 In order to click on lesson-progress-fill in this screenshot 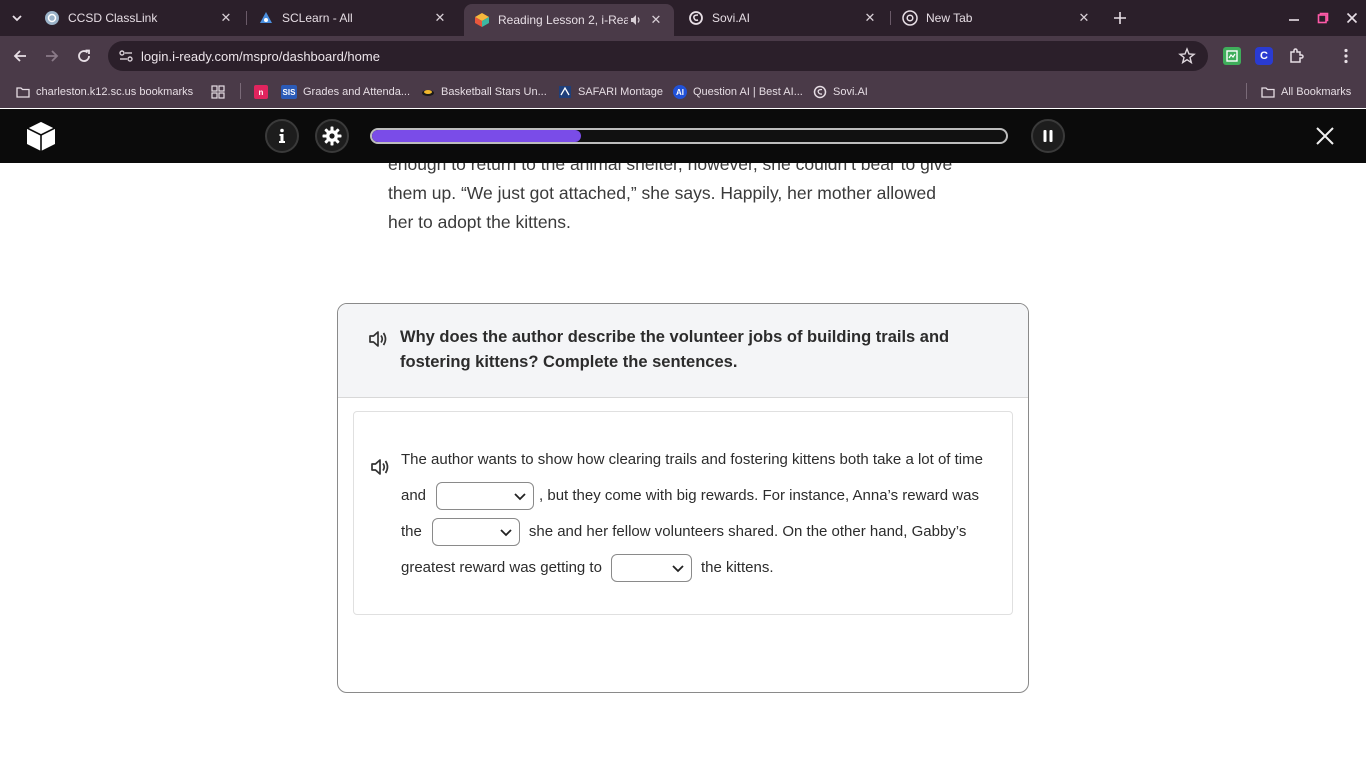, I will do `click(477, 136)`.